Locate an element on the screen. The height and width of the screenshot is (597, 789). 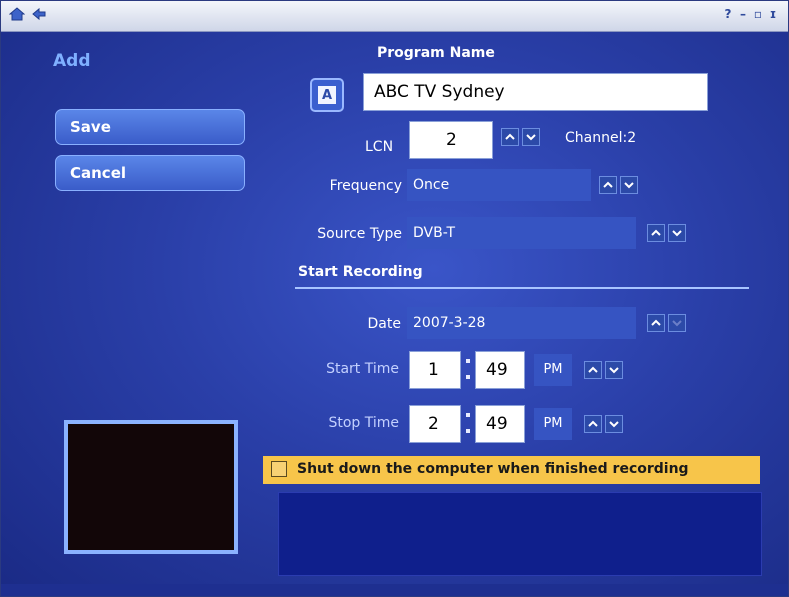
shutdown-checkbox is located at coordinates (279, 469).